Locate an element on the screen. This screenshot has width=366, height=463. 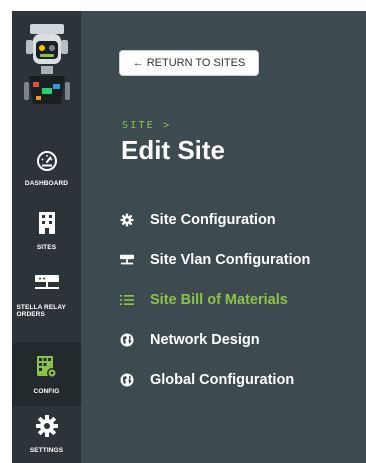
menu-item-label: Site Bill of Materials is located at coordinates (219, 300).